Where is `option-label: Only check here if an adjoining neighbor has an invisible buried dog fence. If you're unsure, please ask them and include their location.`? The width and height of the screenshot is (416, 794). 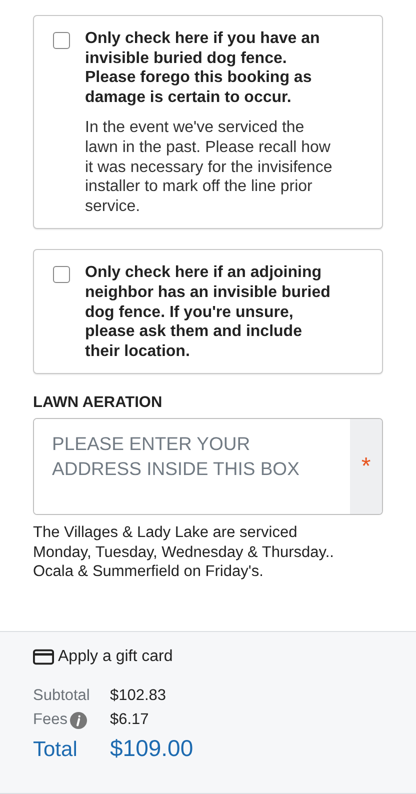
option-label: Only check here if an adjoining neighbor has an invisible buried dog fence. If you're unsure, please ask them and include their location. is located at coordinates (208, 312).